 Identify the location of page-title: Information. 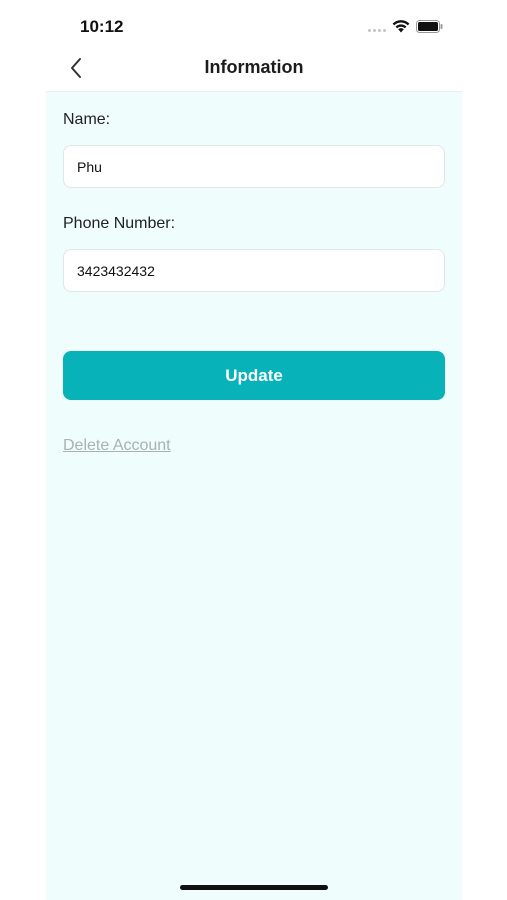
(254, 67).